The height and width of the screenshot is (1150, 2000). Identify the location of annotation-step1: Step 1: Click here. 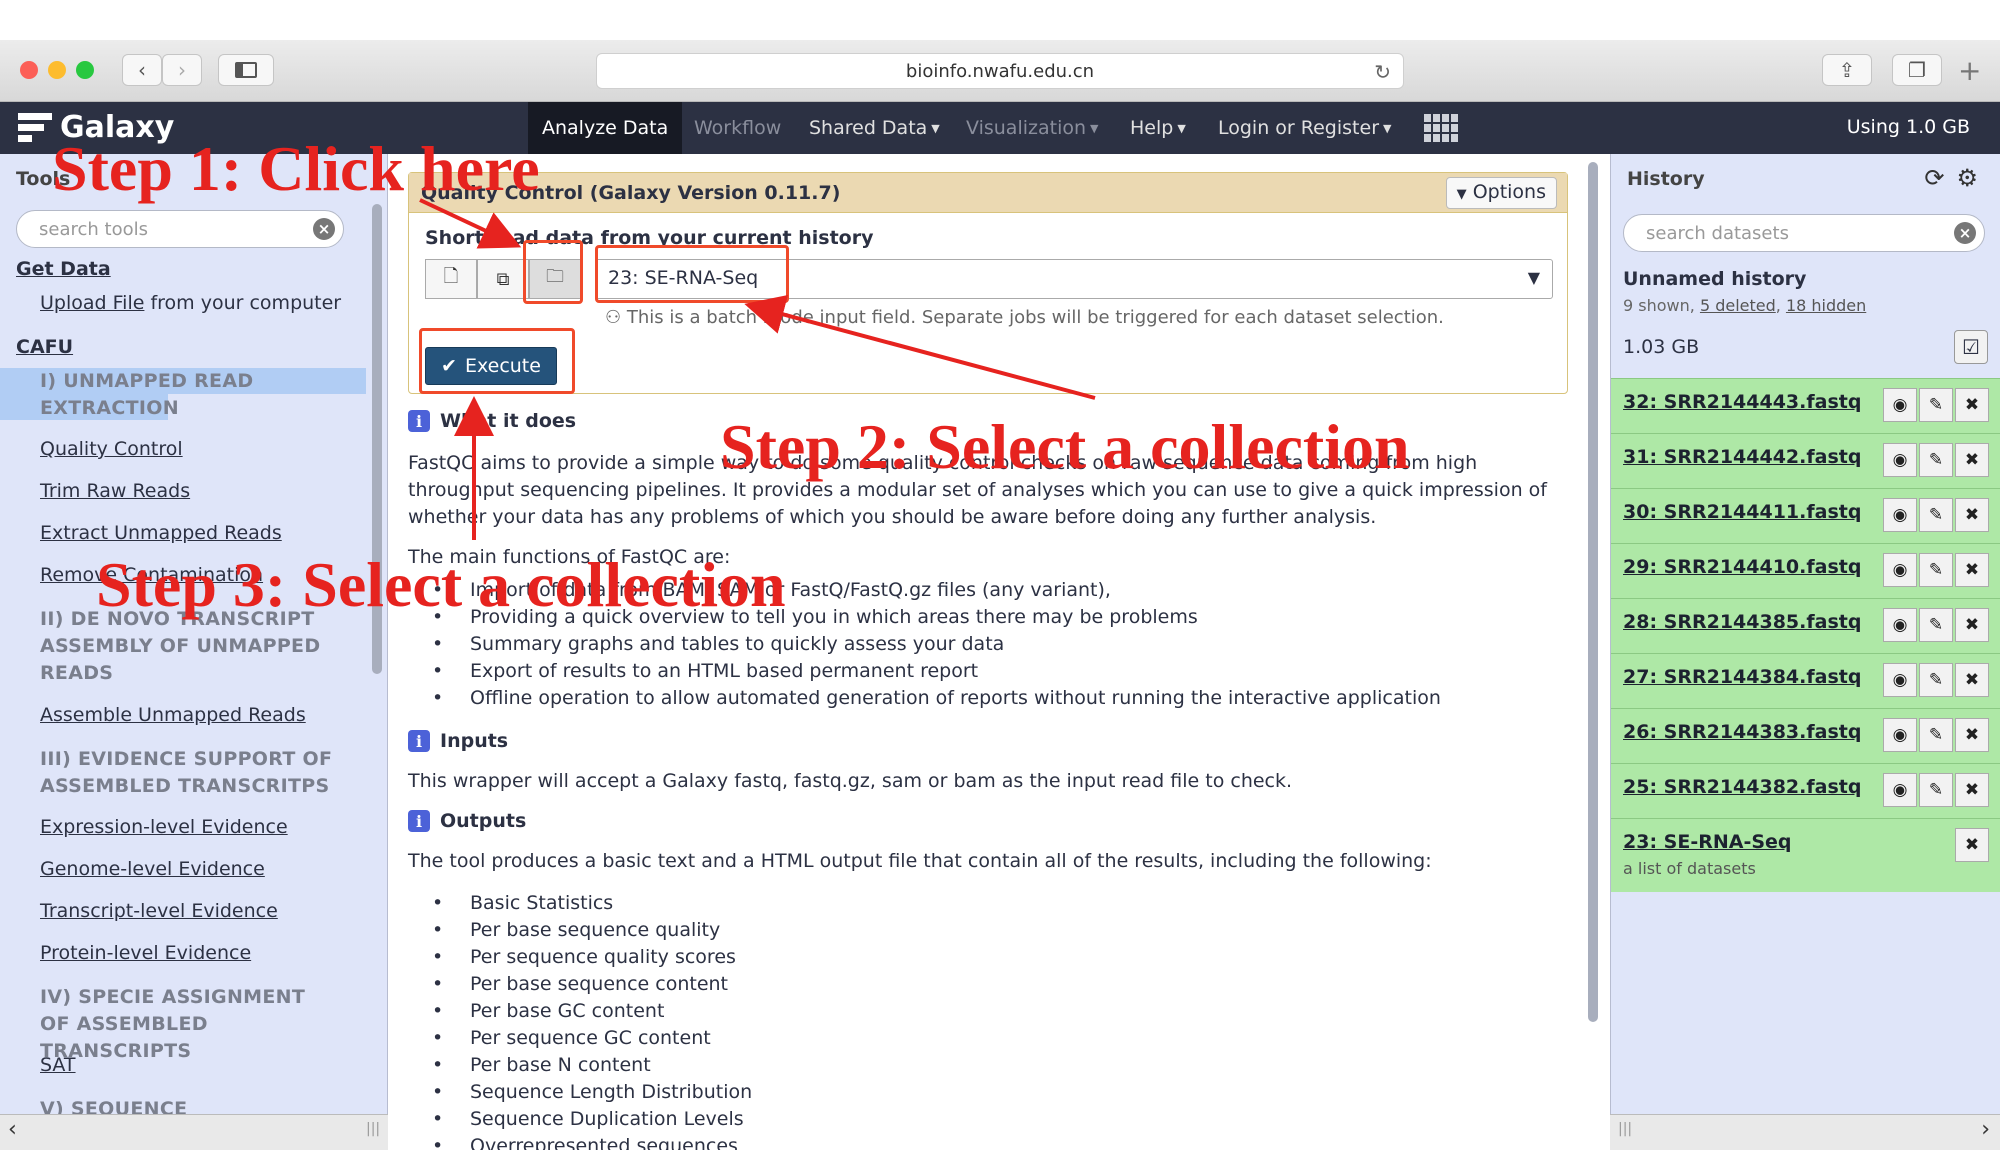
(296, 168).